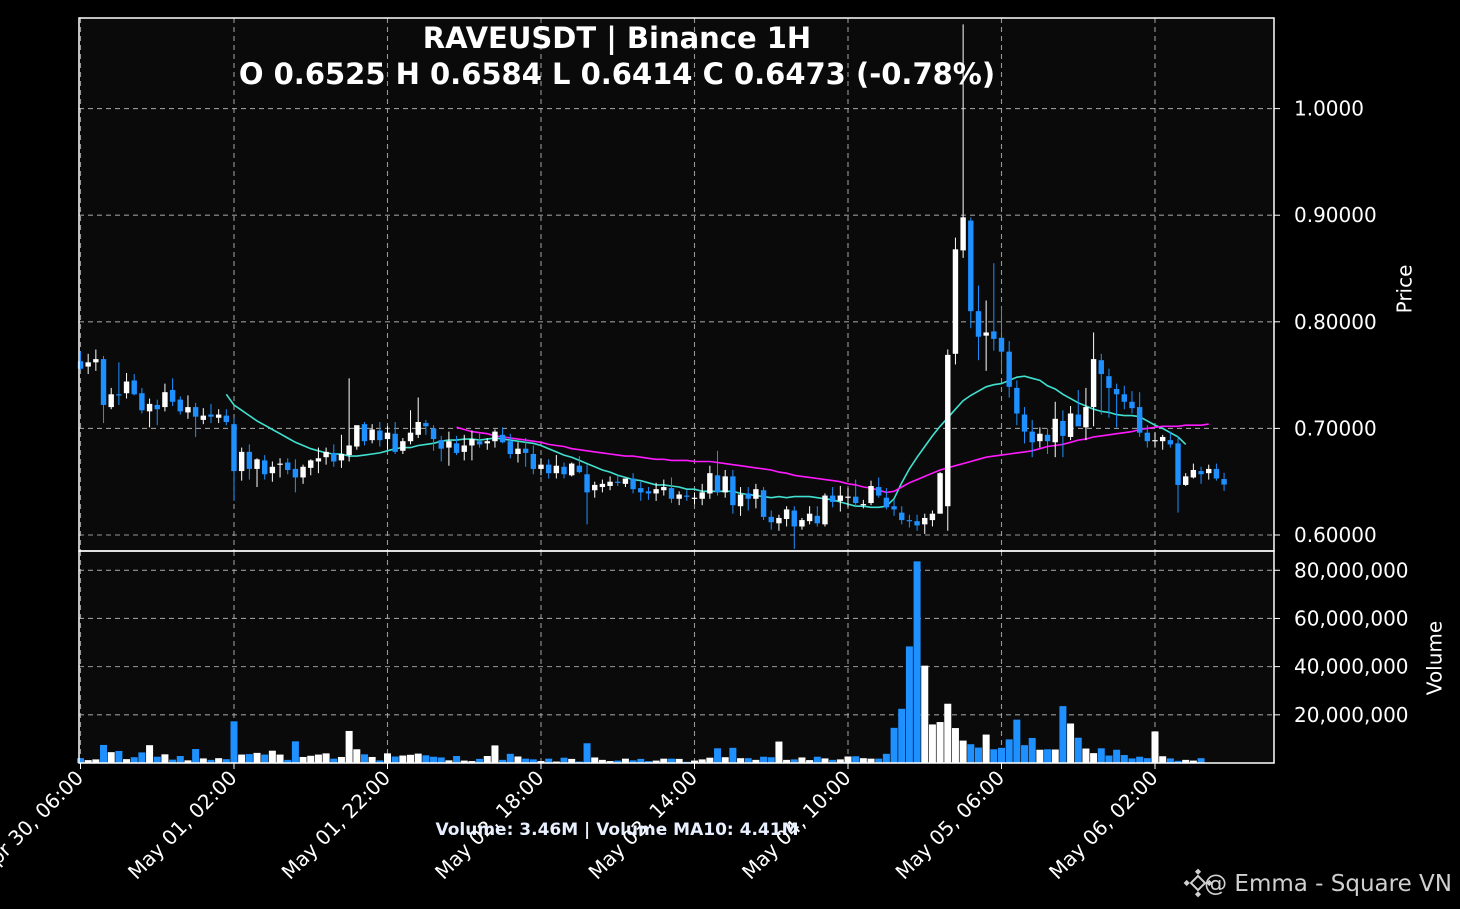 The image size is (1460, 909). What do you see at coordinates (1351, 715) in the screenshot?
I see `volume-tick-label: 20,000,000` at bounding box center [1351, 715].